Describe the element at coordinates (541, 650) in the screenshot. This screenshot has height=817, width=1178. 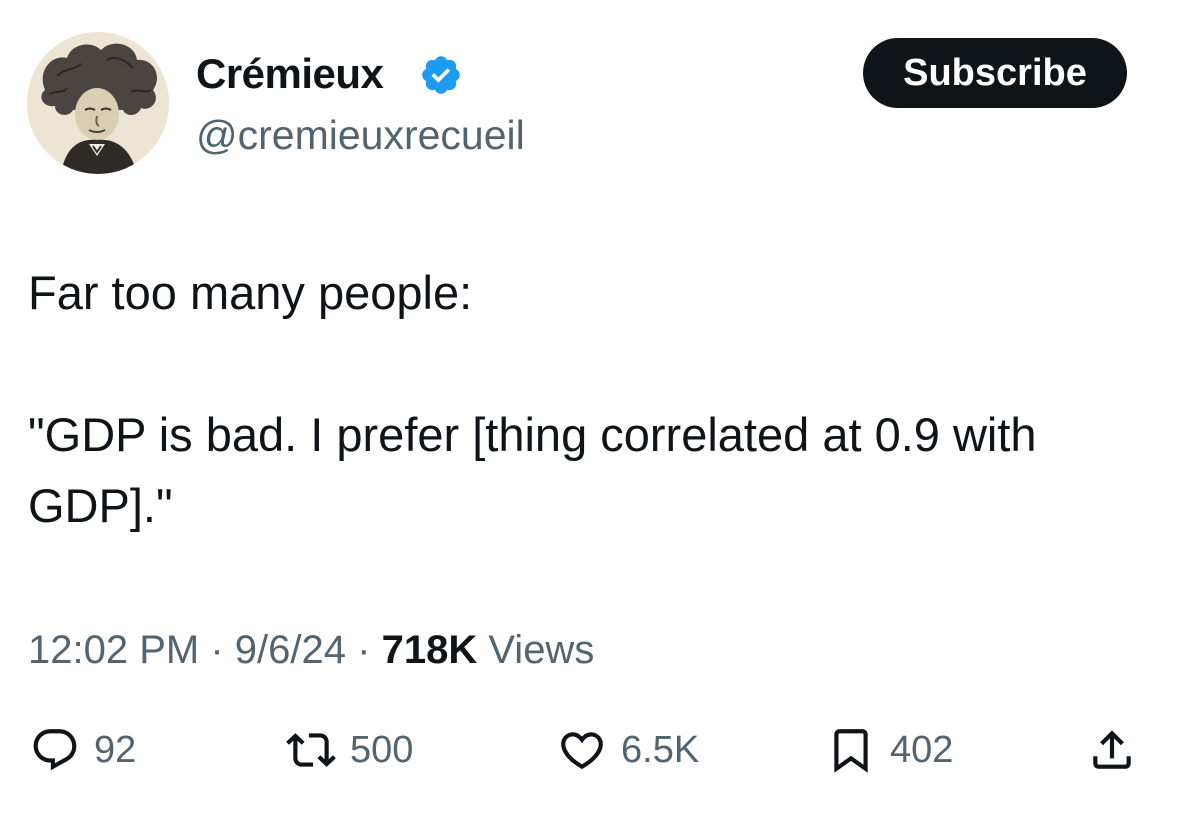
I see `views-label: Views` at that location.